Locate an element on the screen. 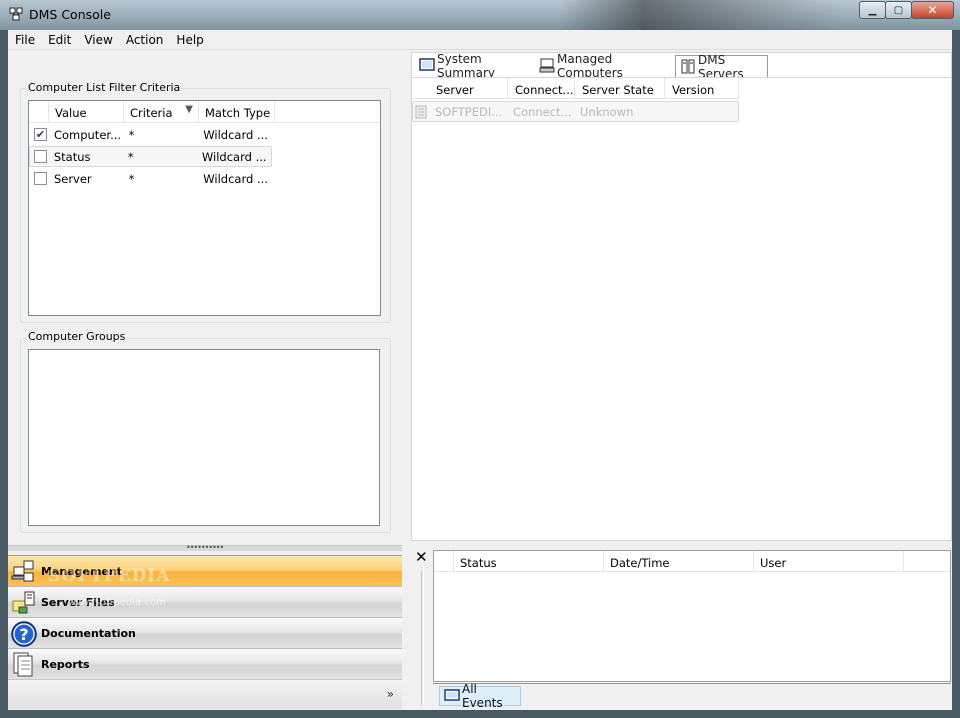 Image resolution: width=960 pixels, height=718 pixels. nav-watermark: SOFTPEDIA is located at coordinates (109, 576).